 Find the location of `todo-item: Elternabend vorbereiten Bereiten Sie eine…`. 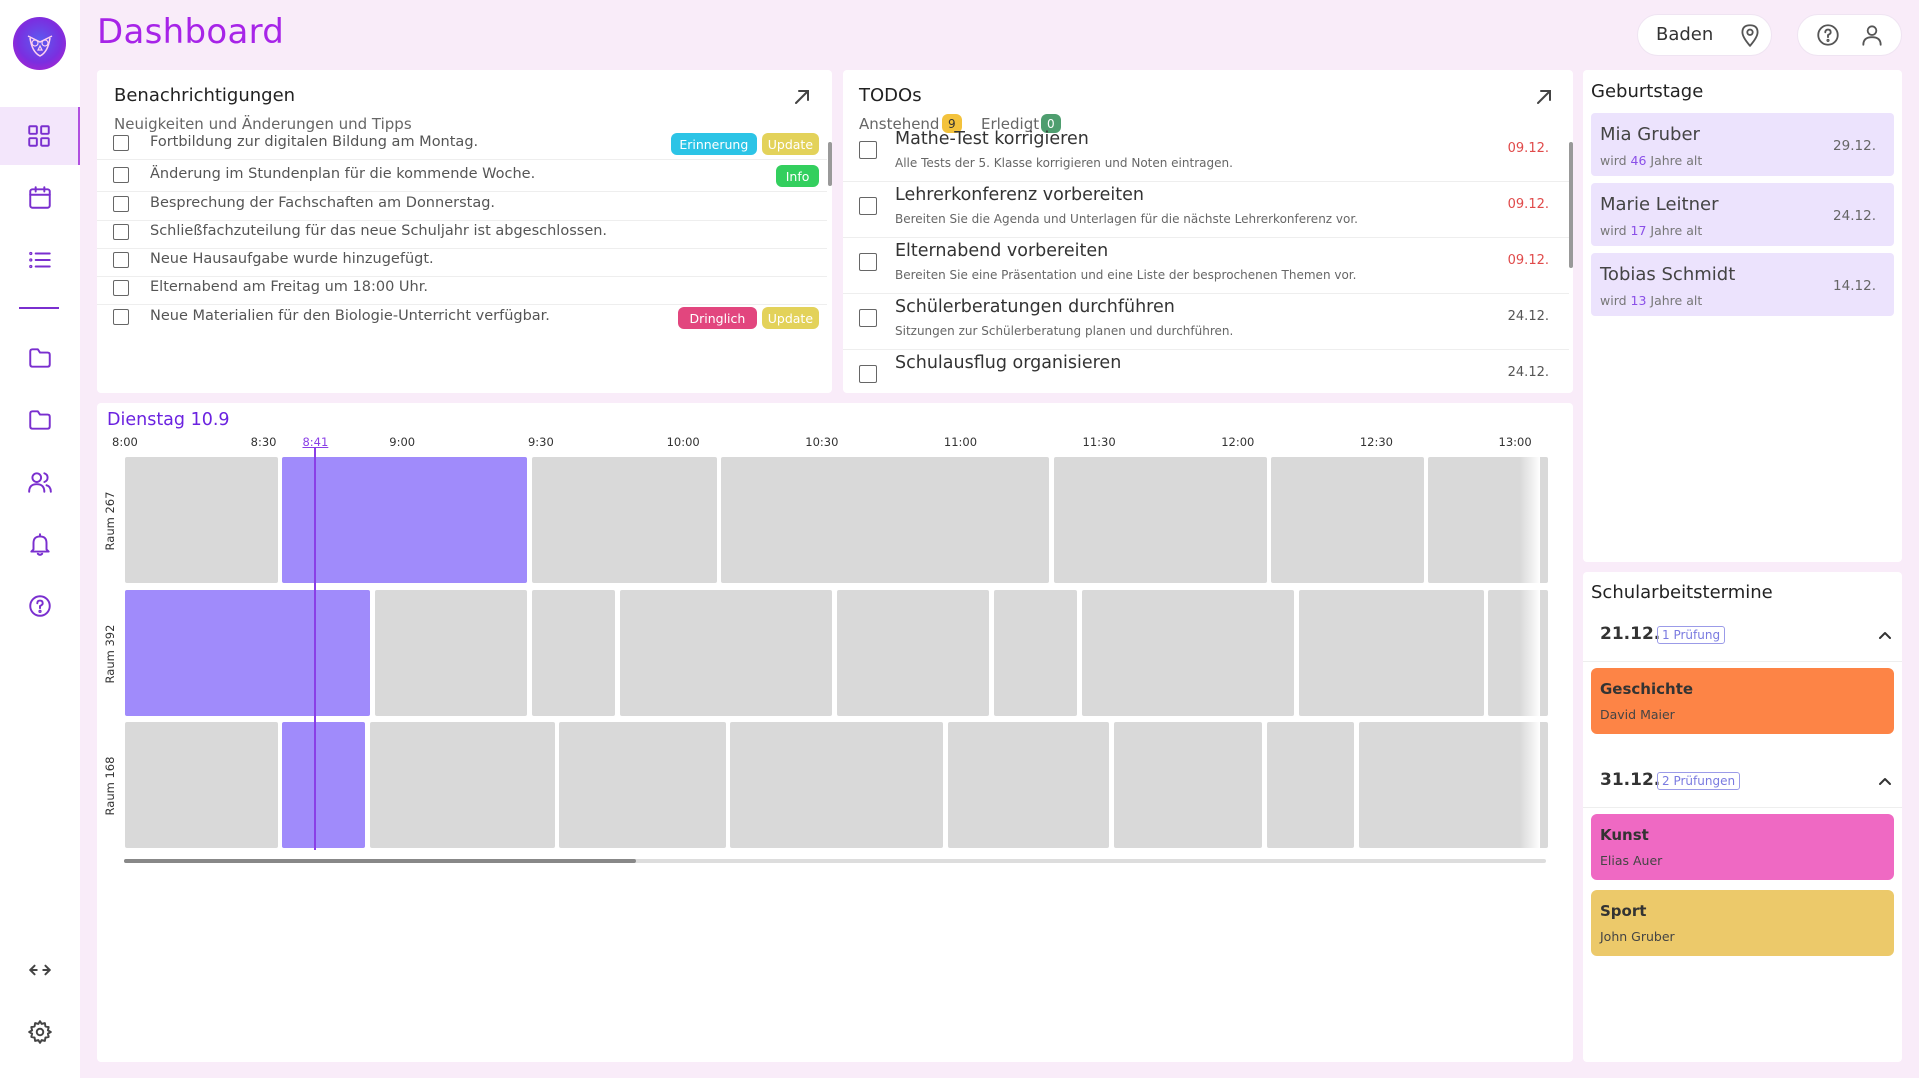

todo-item: Elternabend vorbereiten Bereiten Sie eine… is located at coordinates (1206, 268).